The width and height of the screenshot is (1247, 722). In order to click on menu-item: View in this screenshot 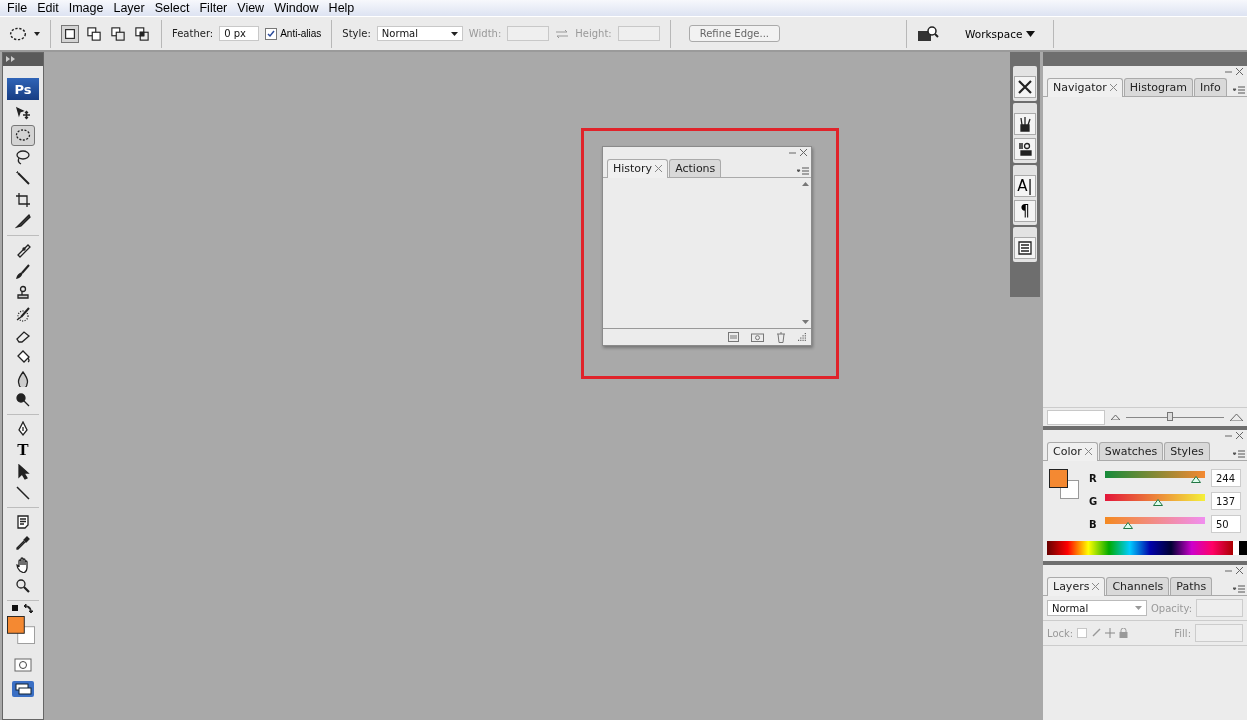, I will do `click(251, 8)`.